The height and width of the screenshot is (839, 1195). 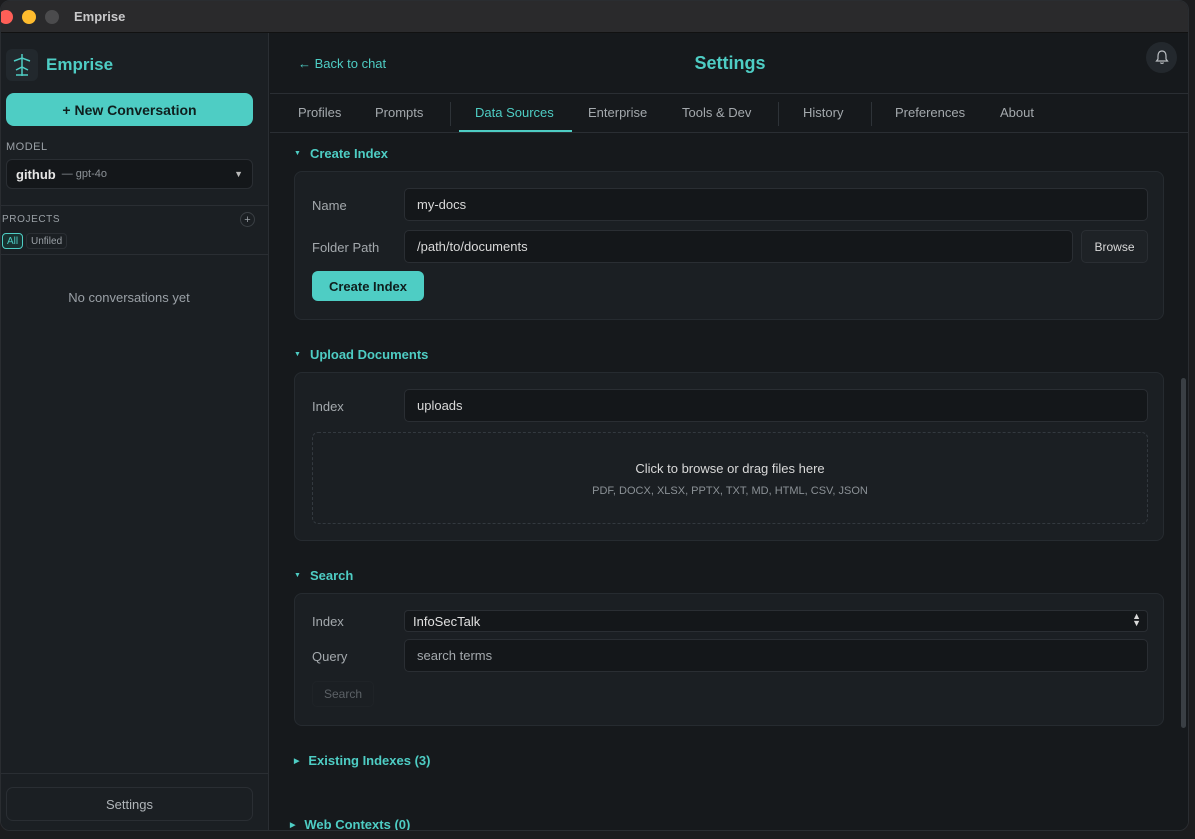 What do you see at coordinates (1114, 246) in the screenshot?
I see `browse-button: Browse` at bounding box center [1114, 246].